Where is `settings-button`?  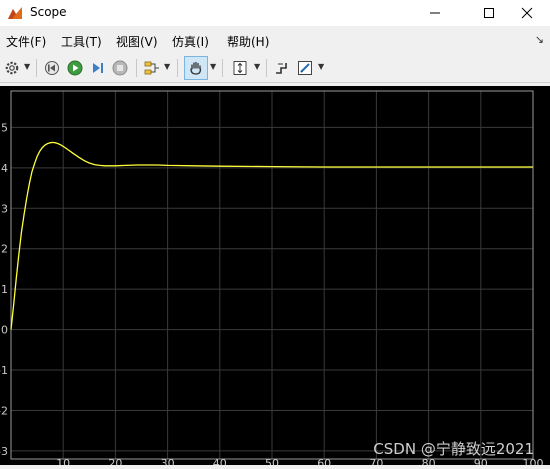
settings-button is located at coordinates (12, 68).